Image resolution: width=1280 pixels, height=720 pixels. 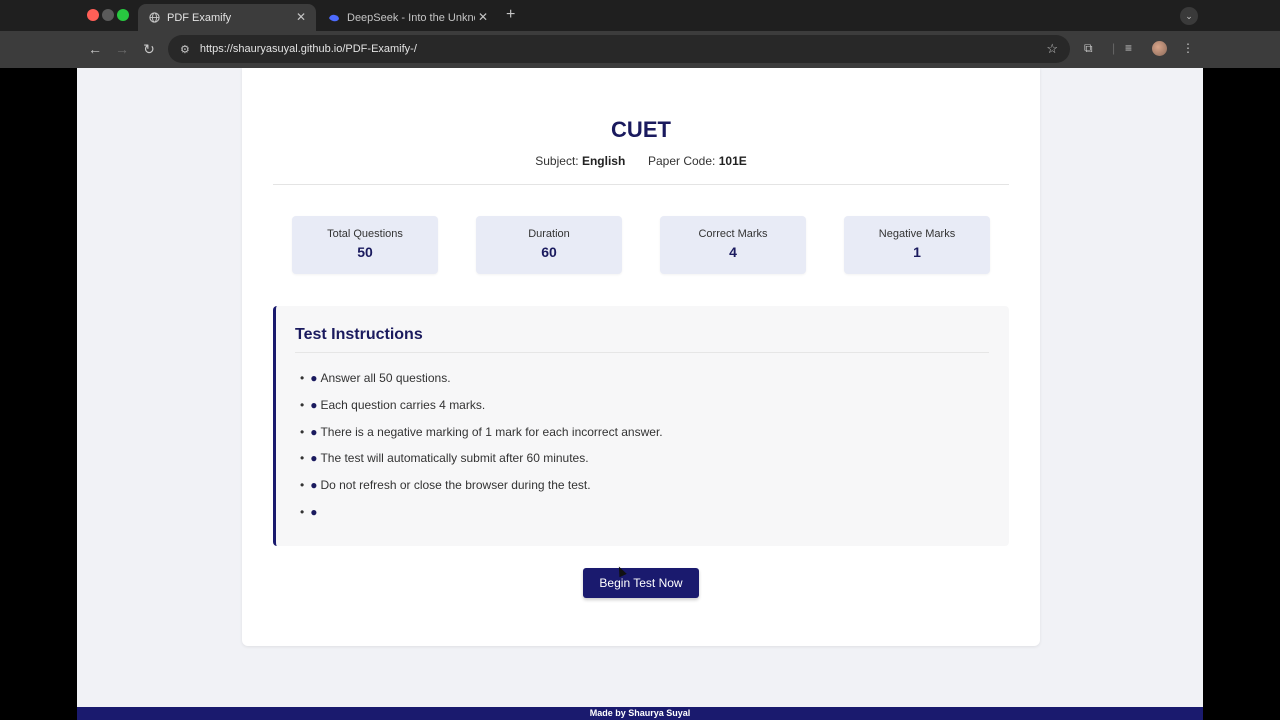 What do you see at coordinates (359, 334) in the screenshot?
I see `instructions-heading: Test Instructions` at bounding box center [359, 334].